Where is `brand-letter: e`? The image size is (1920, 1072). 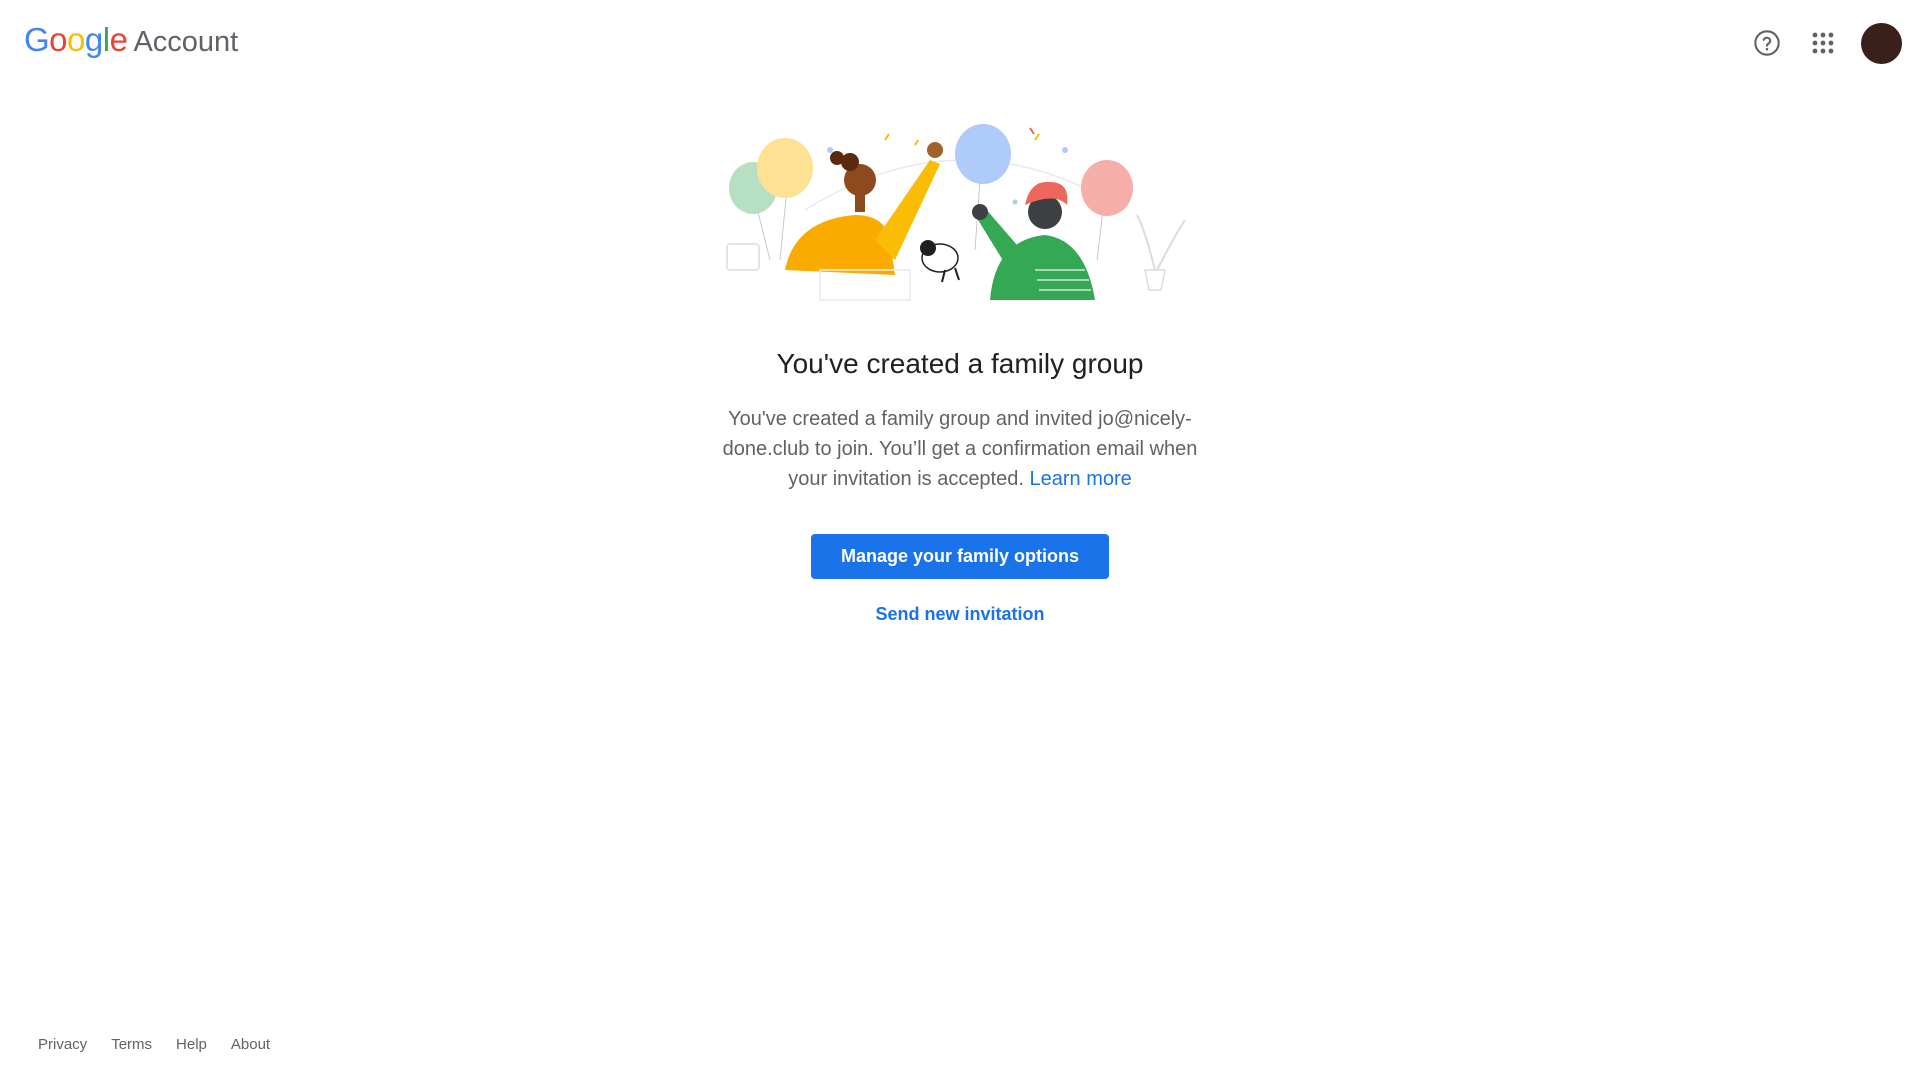 brand-letter: e is located at coordinates (118, 39).